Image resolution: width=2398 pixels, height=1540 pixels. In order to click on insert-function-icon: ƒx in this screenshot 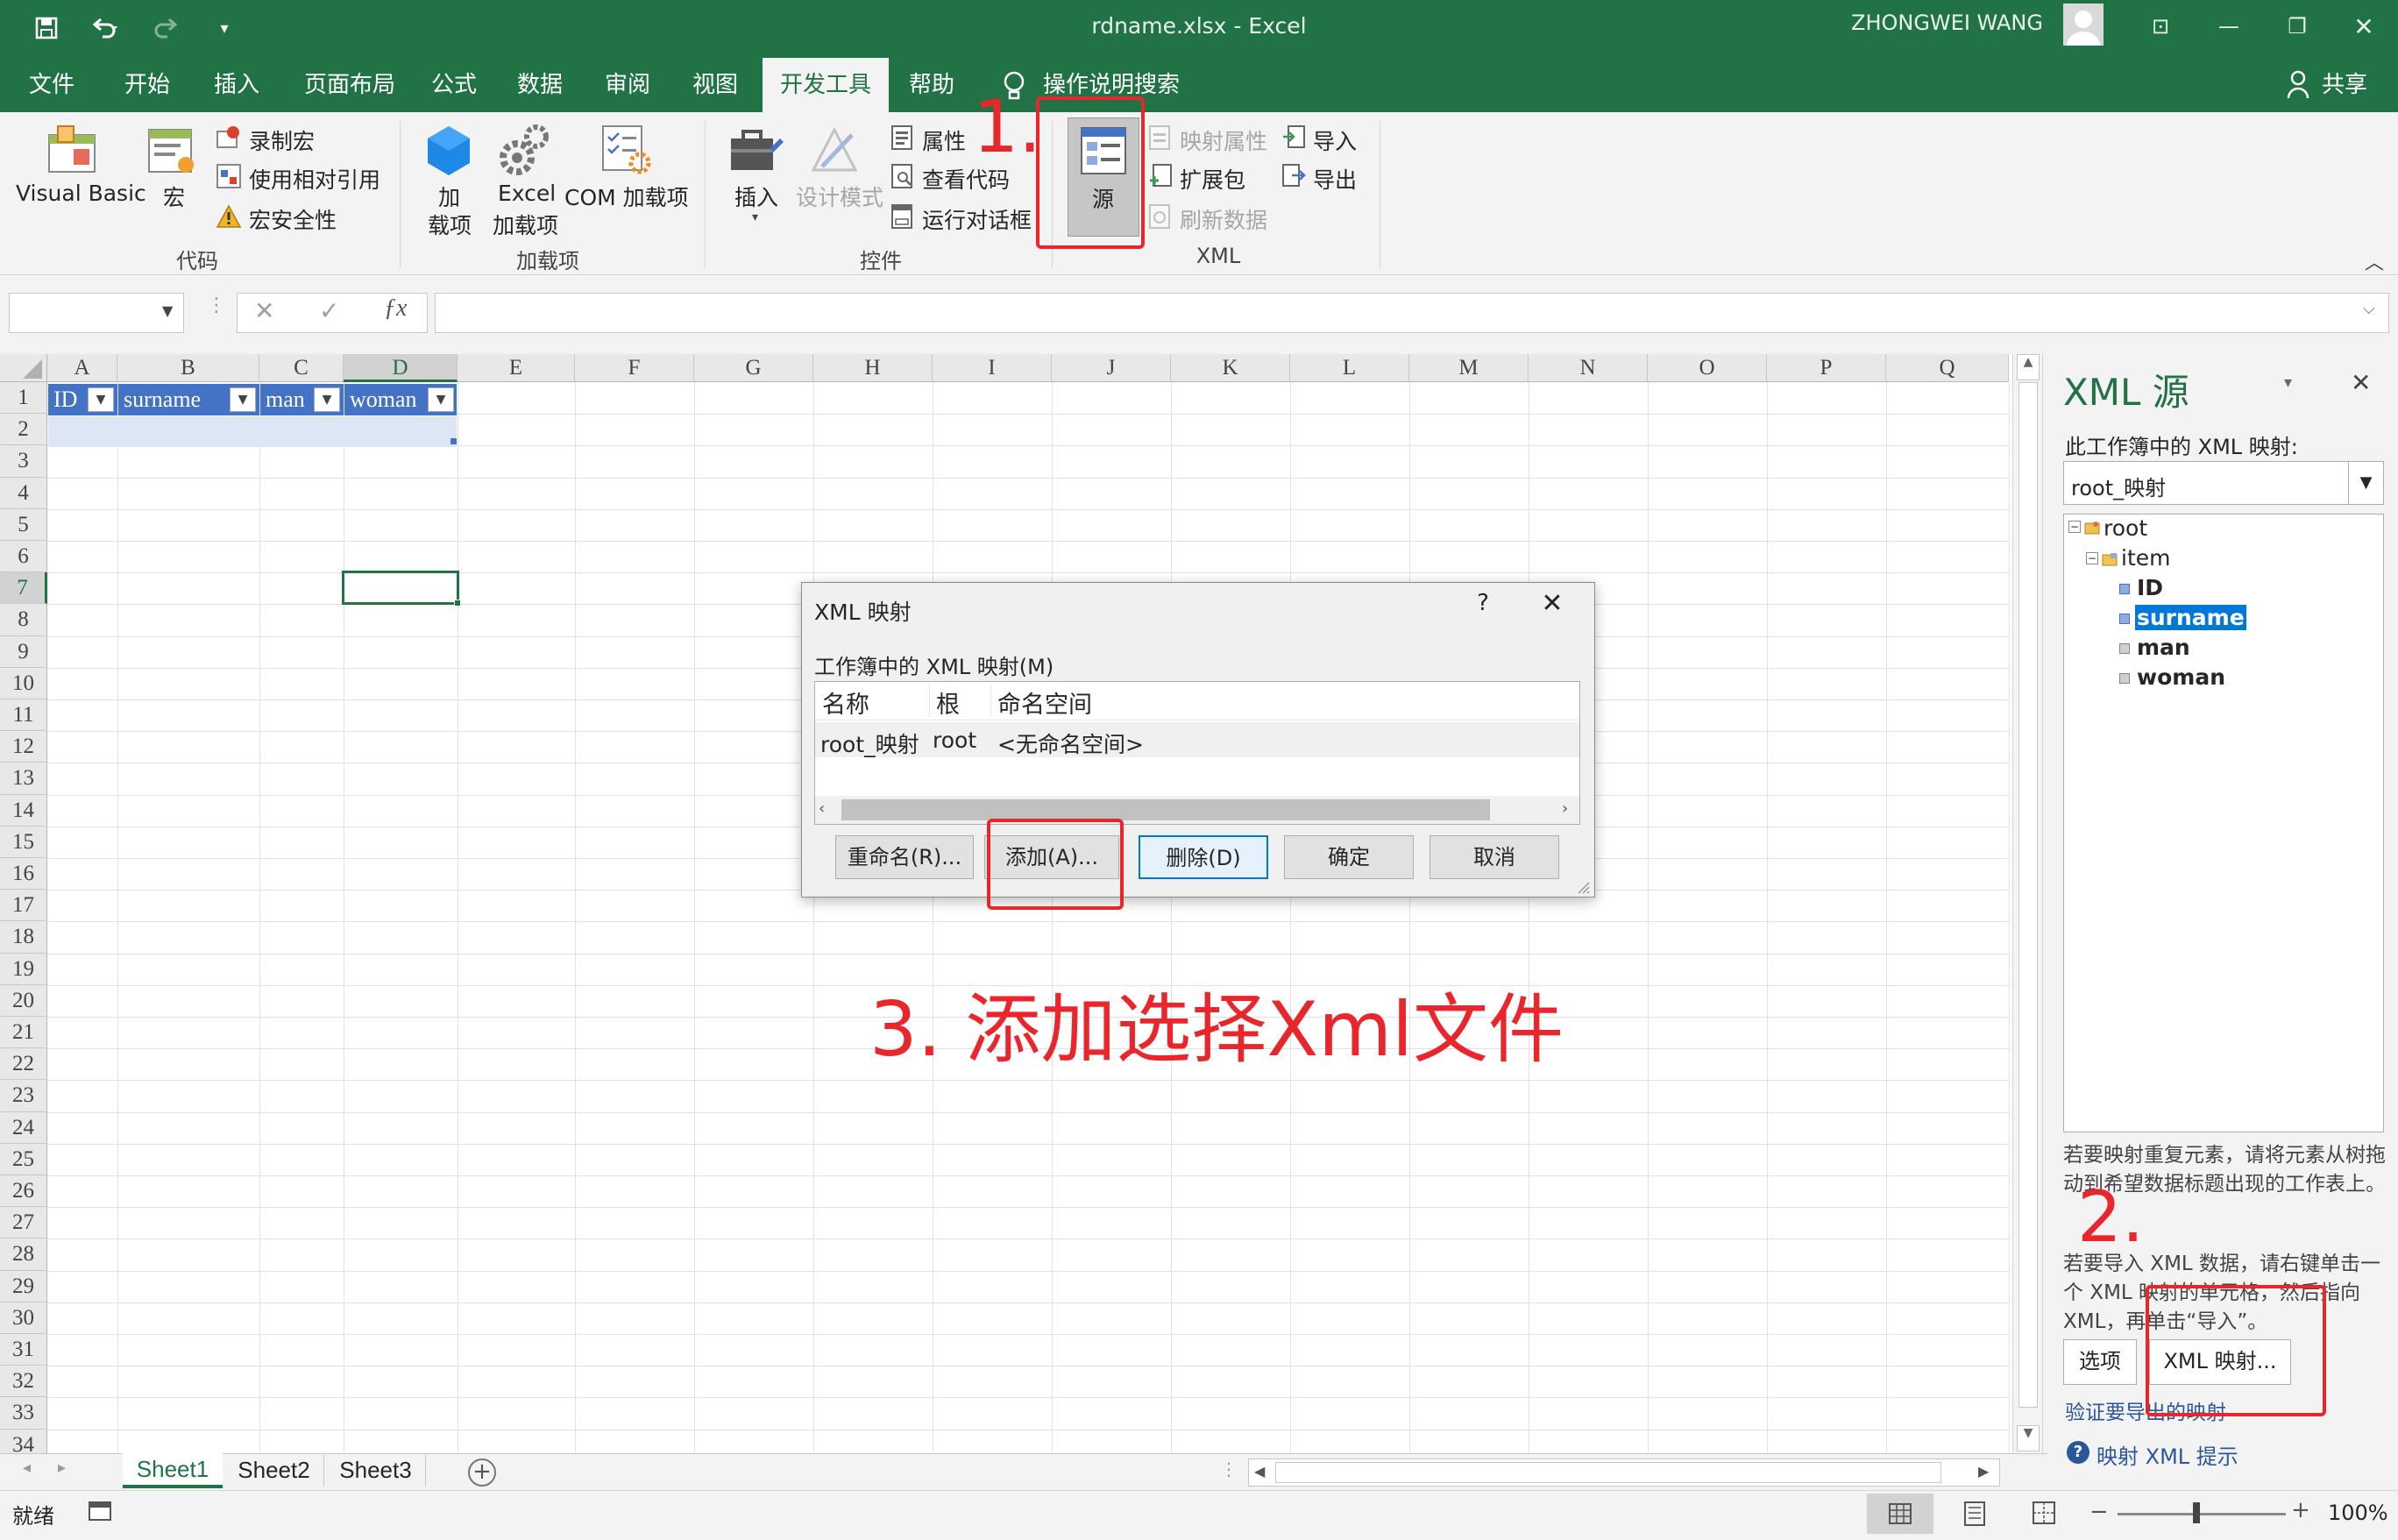, I will do `click(395, 309)`.